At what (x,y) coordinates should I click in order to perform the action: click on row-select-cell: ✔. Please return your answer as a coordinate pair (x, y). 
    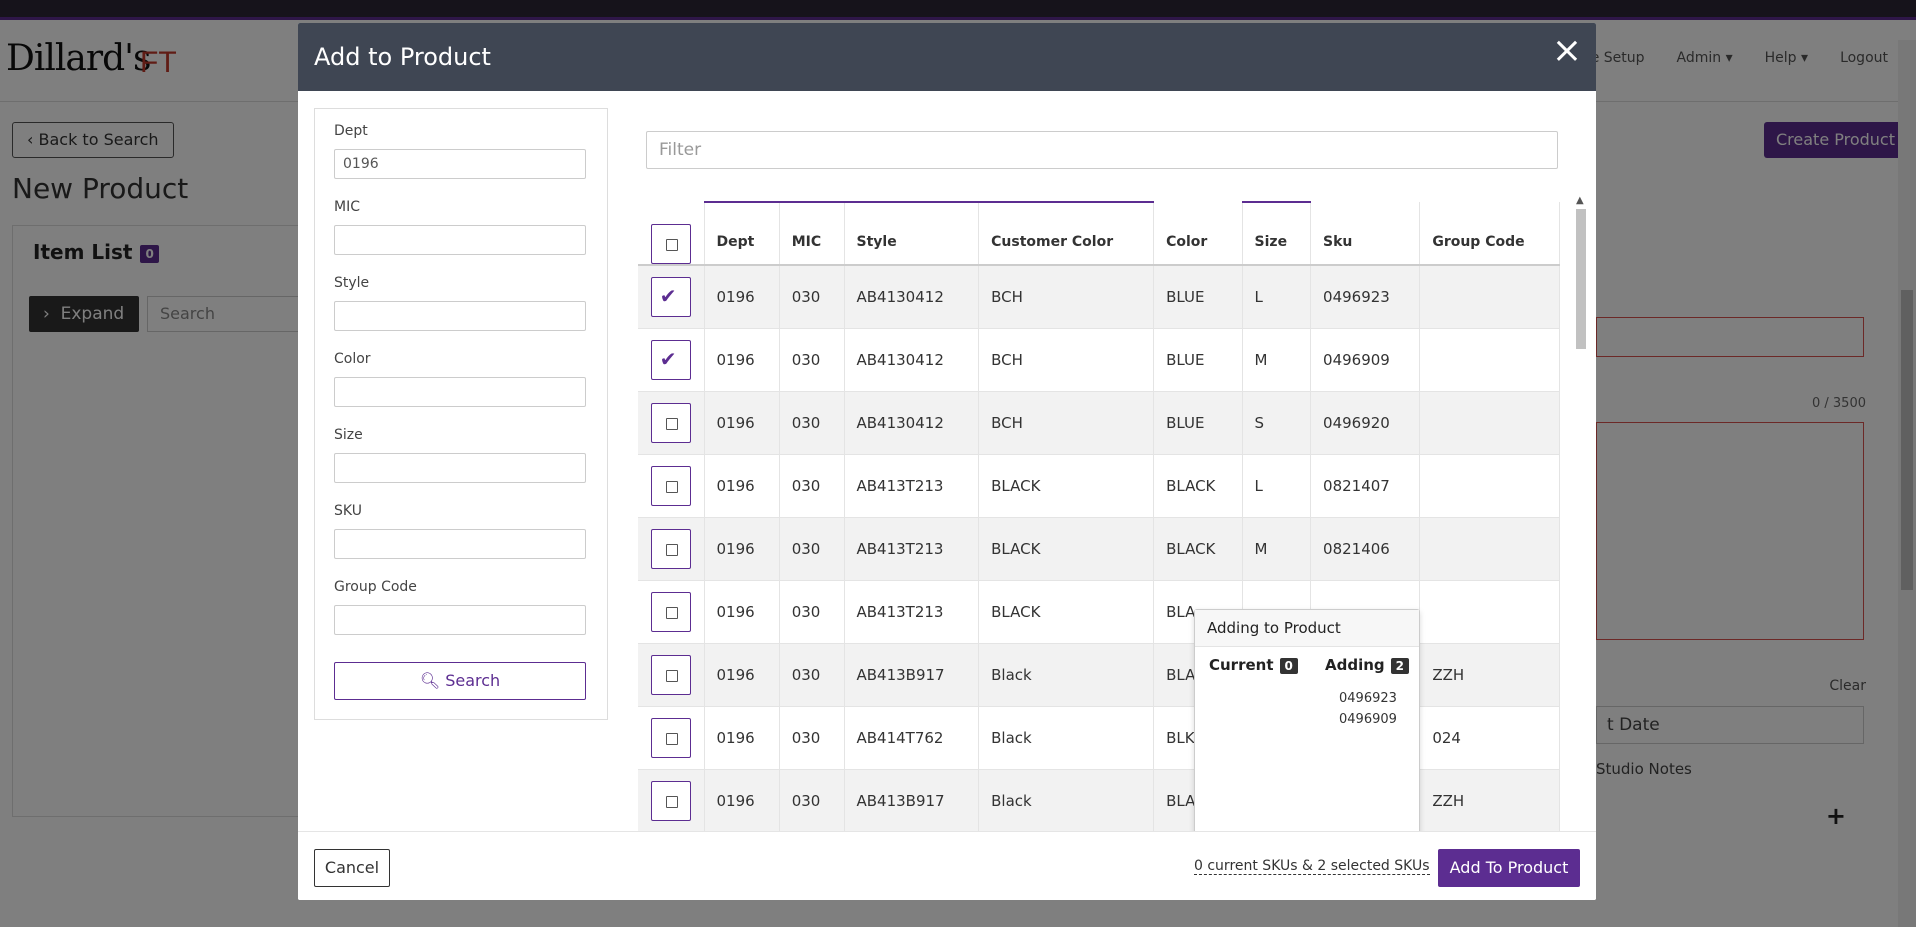
    Looking at the image, I should click on (671, 297).